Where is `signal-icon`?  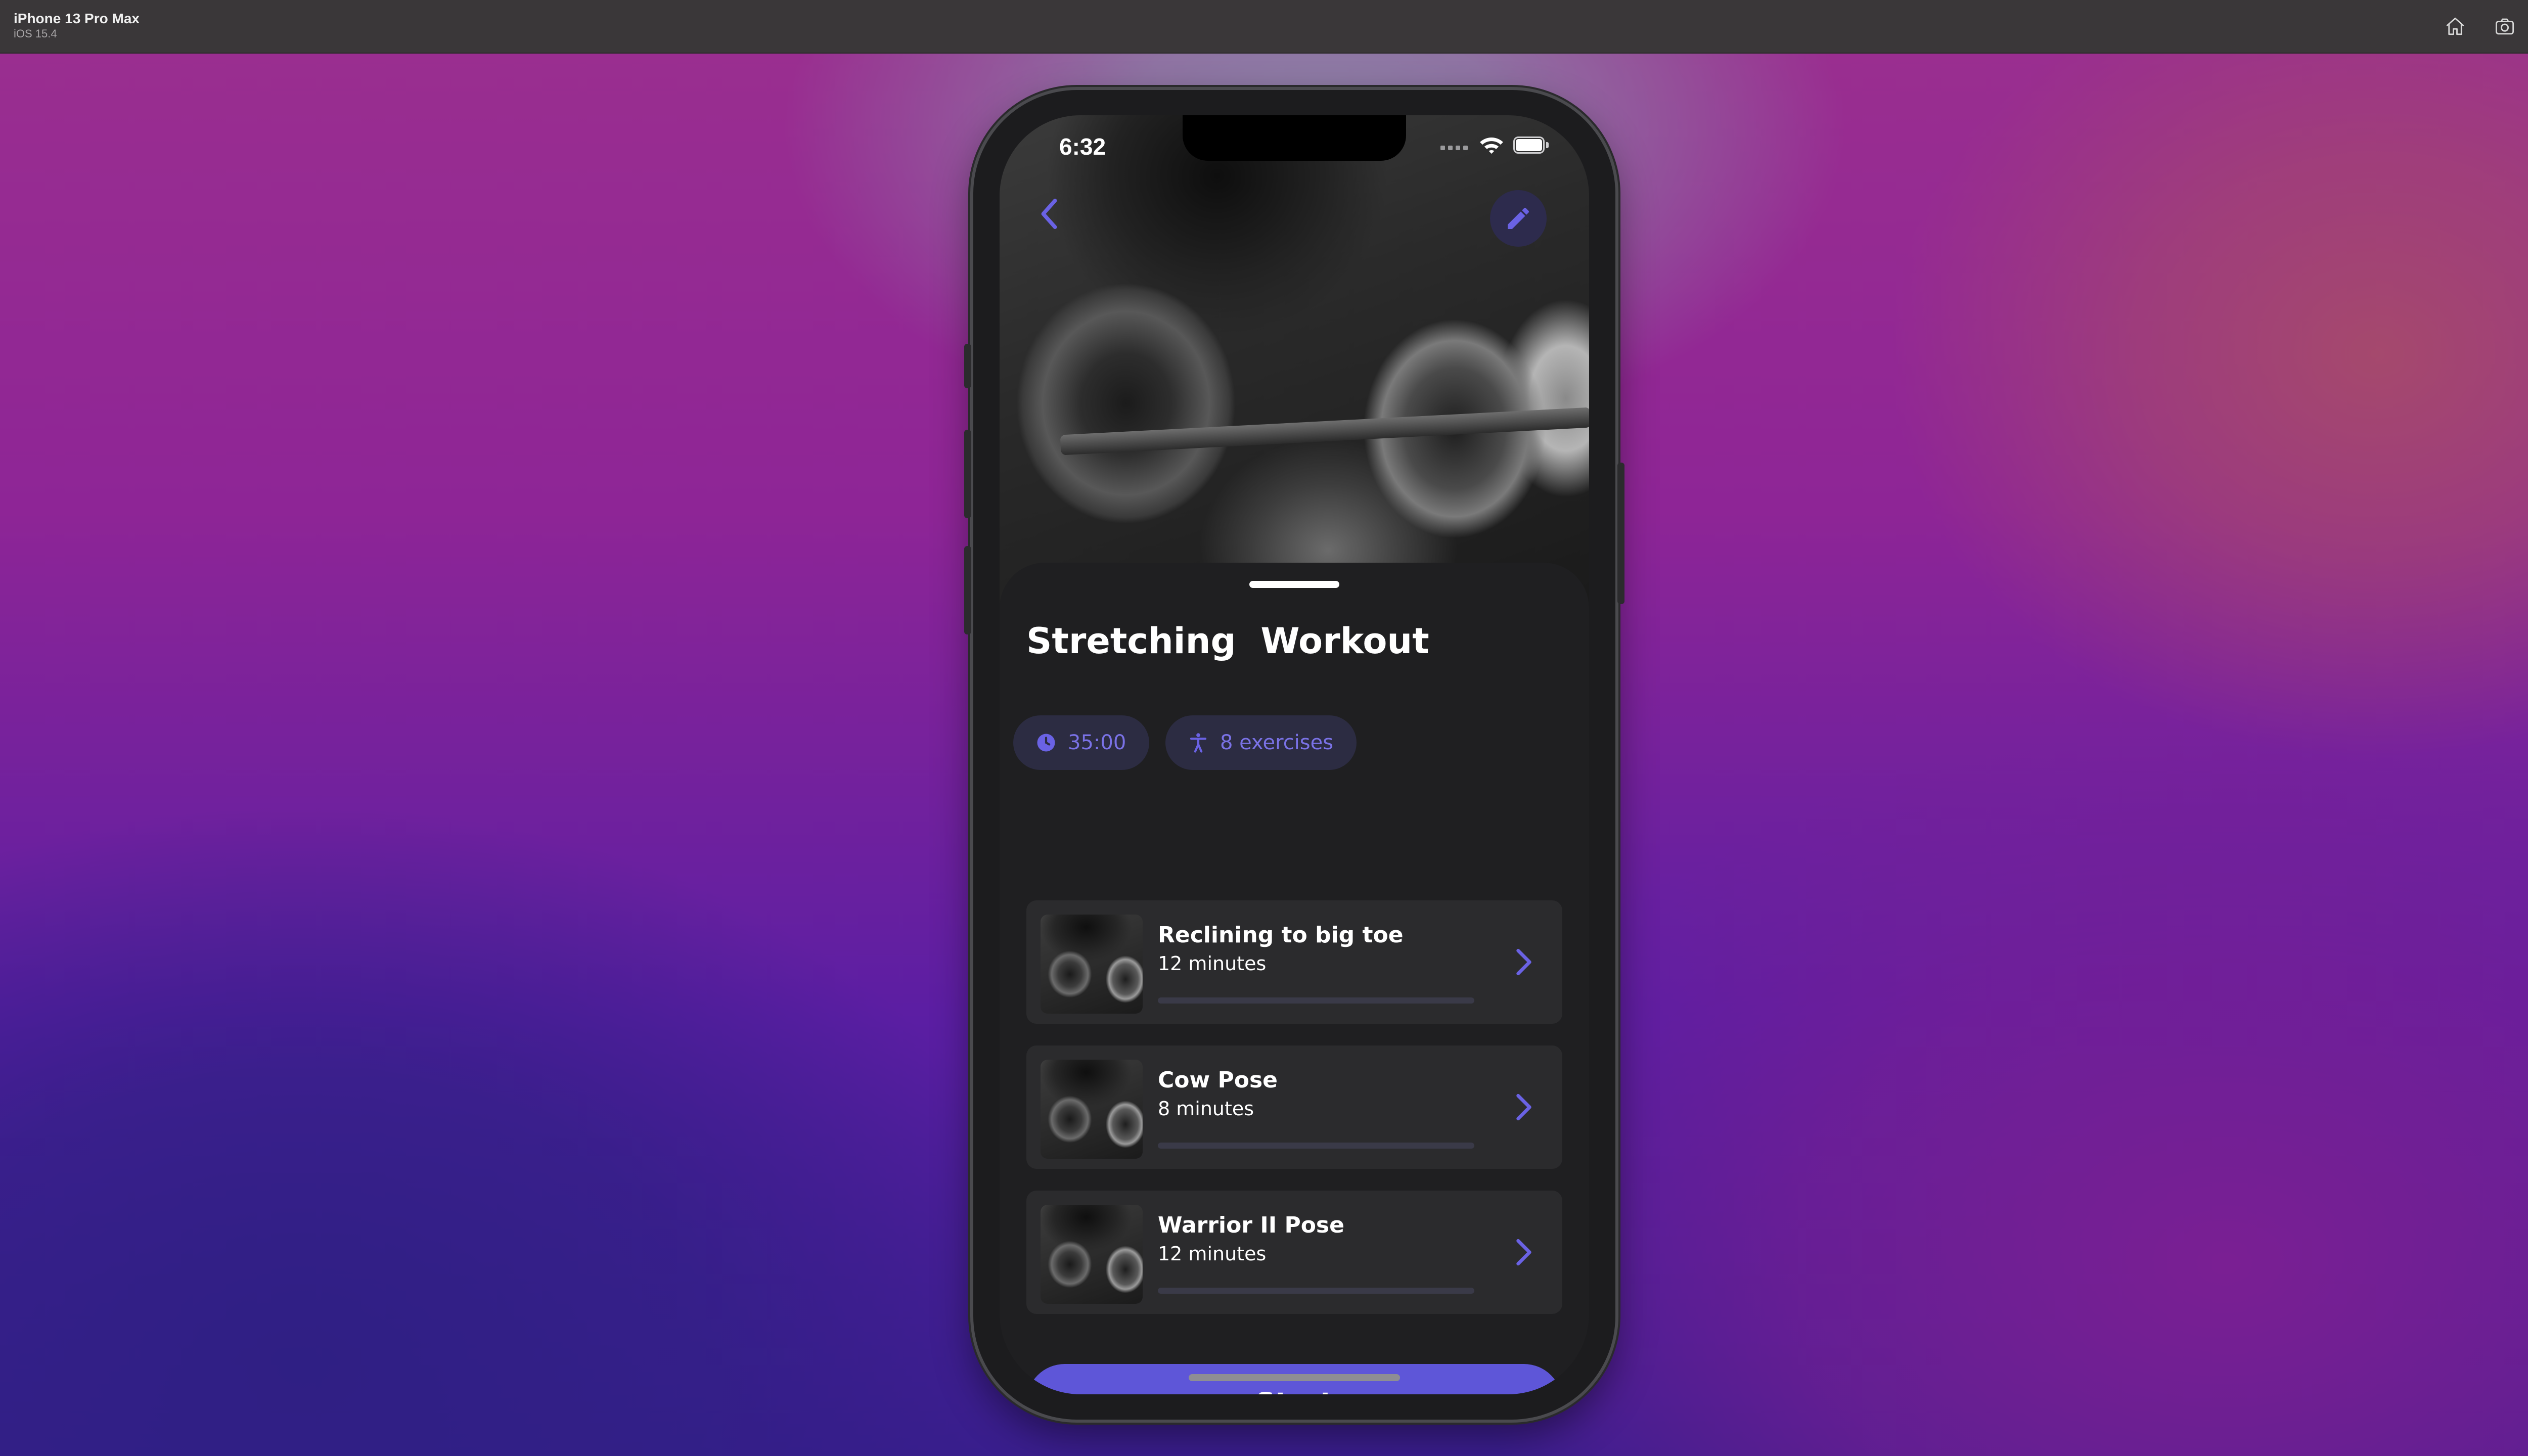
signal-icon is located at coordinates (1455, 145).